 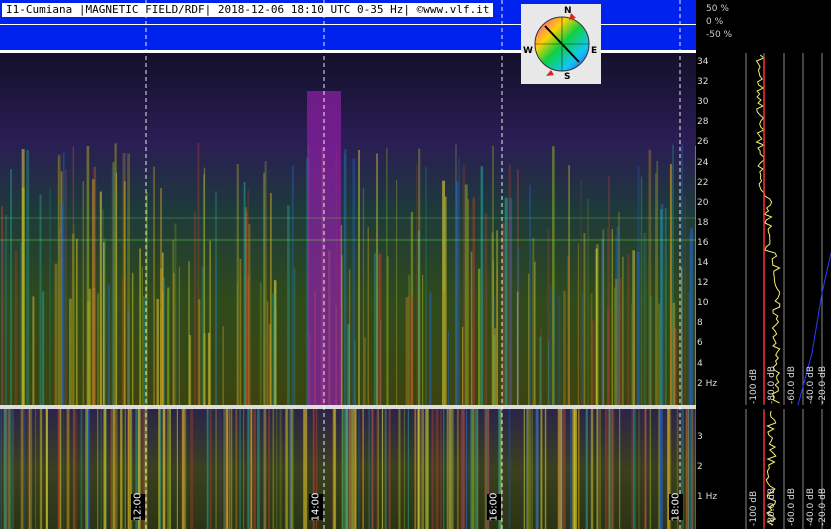 What do you see at coordinates (715, 22) in the screenshot?
I see `direction-scale-label: 0 %` at bounding box center [715, 22].